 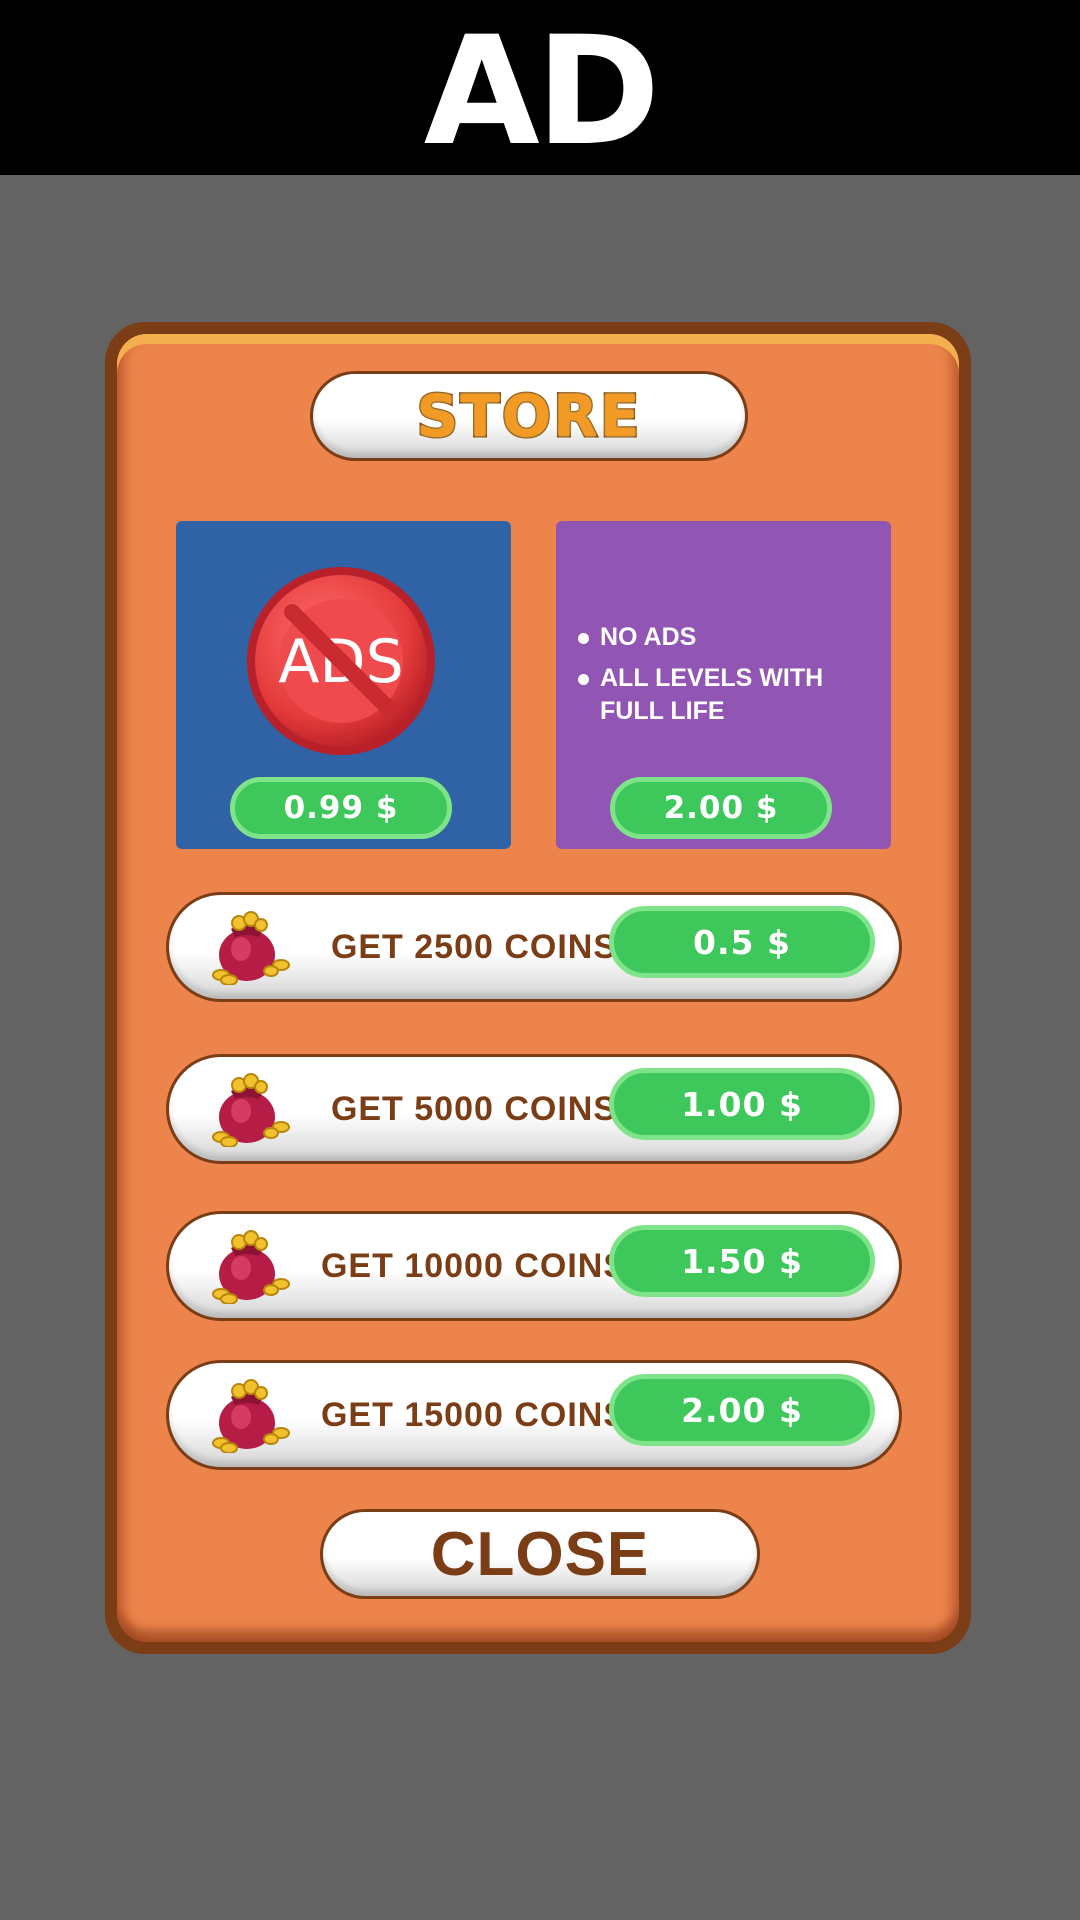 I want to click on close-button-label: CLOSE, so click(x=540, y=1554).